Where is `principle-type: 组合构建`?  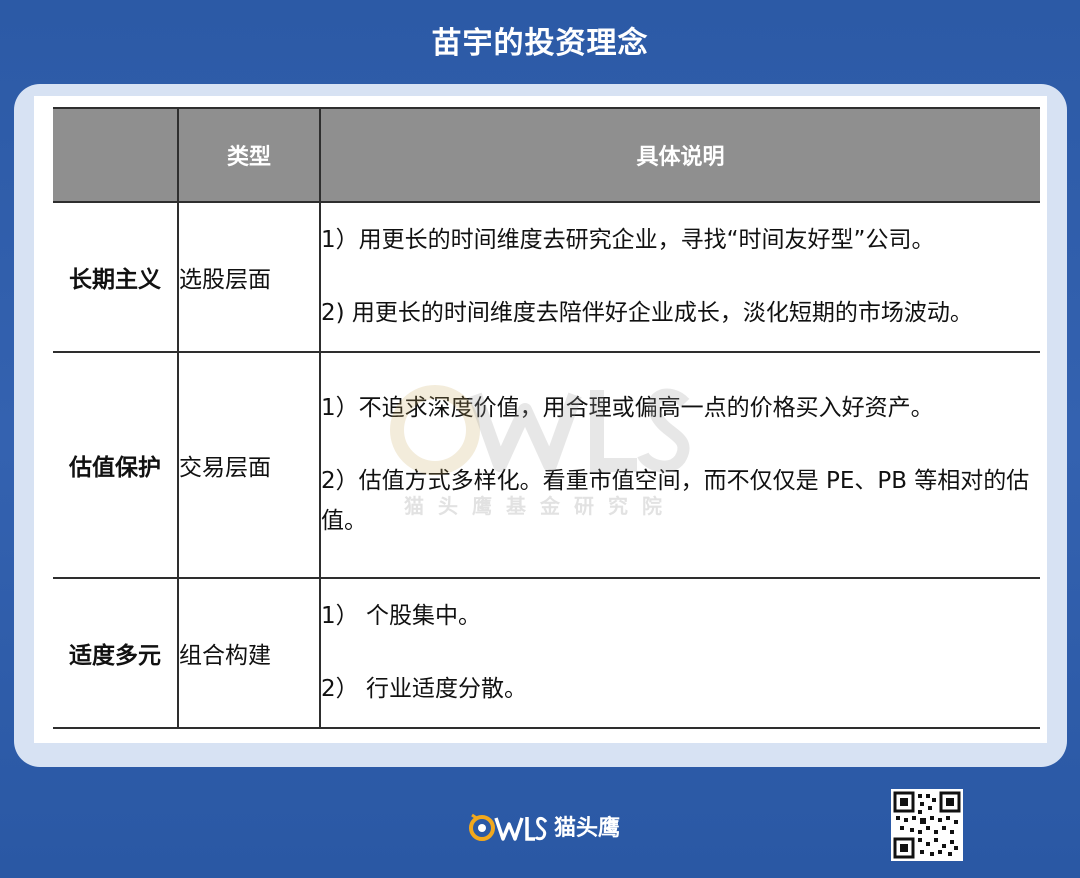 principle-type: 组合构建 is located at coordinates (248, 653).